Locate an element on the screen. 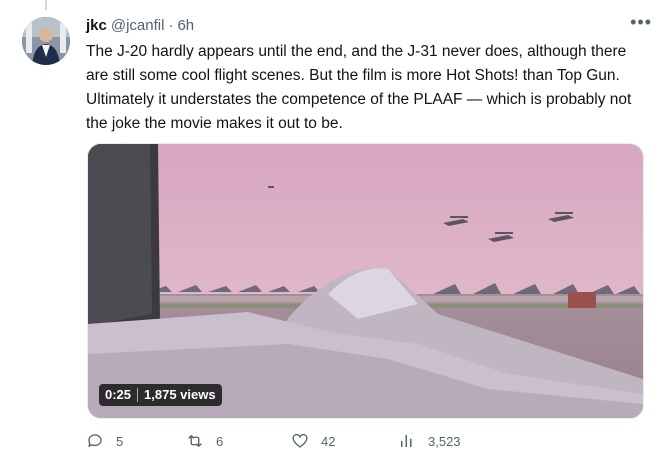  avatar-image is located at coordinates (46, 41).